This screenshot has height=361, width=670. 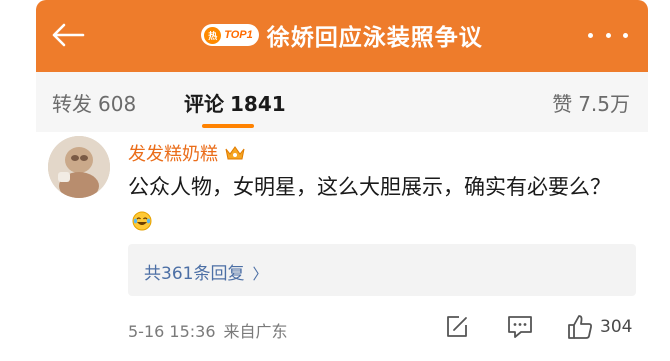 What do you see at coordinates (369, 187) in the screenshot?
I see `comment-text: 公众人物，女明星，这么大胆展示，确实有必要么？` at bounding box center [369, 187].